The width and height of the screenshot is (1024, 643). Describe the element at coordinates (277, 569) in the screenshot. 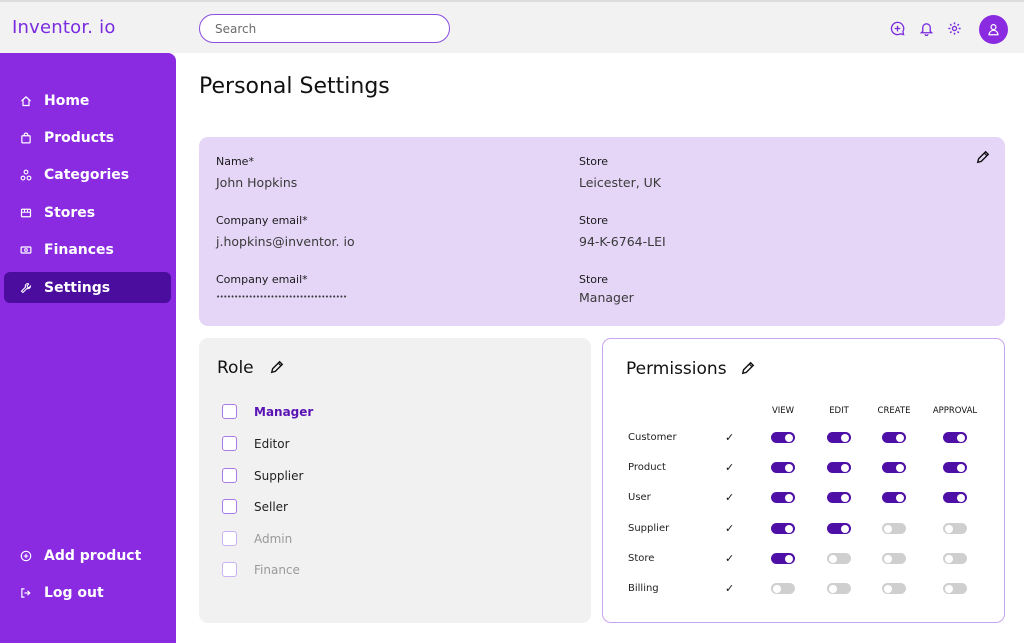

I see `role-label: Finance` at that location.